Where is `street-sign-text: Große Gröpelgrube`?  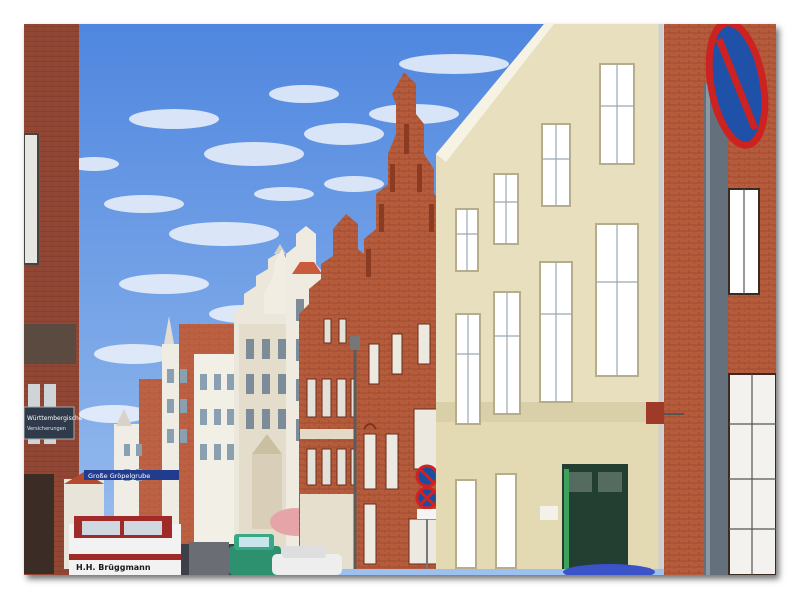 street-sign-text: Große Gröpelgrube is located at coordinates (119, 476).